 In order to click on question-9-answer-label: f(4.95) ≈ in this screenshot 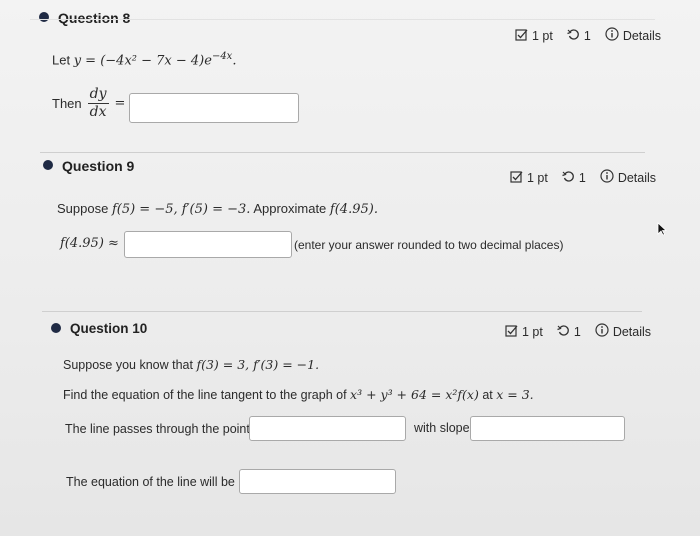, I will do `click(89, 243)`.